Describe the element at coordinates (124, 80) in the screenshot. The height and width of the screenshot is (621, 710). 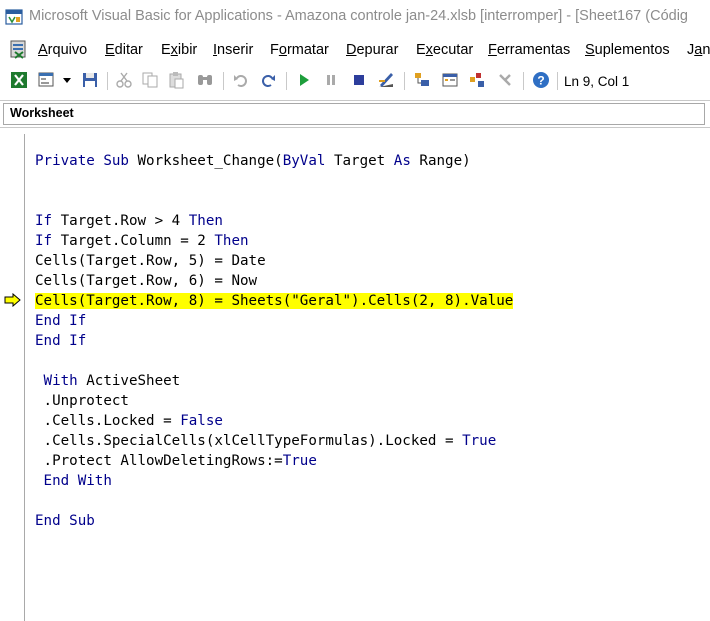
I see `cut-icon` at that location.